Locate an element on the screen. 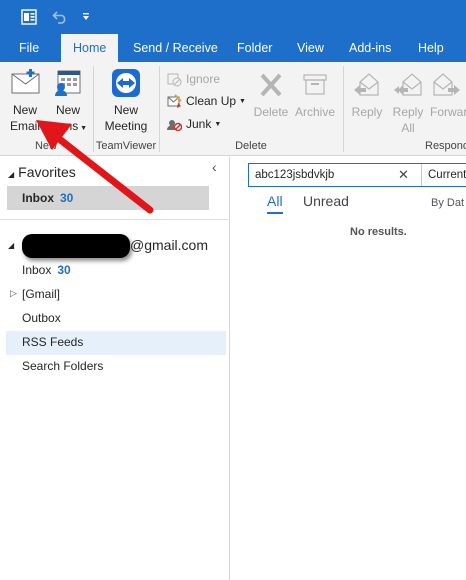  ignore-button: Ignore is located at coordinates (193, 79).